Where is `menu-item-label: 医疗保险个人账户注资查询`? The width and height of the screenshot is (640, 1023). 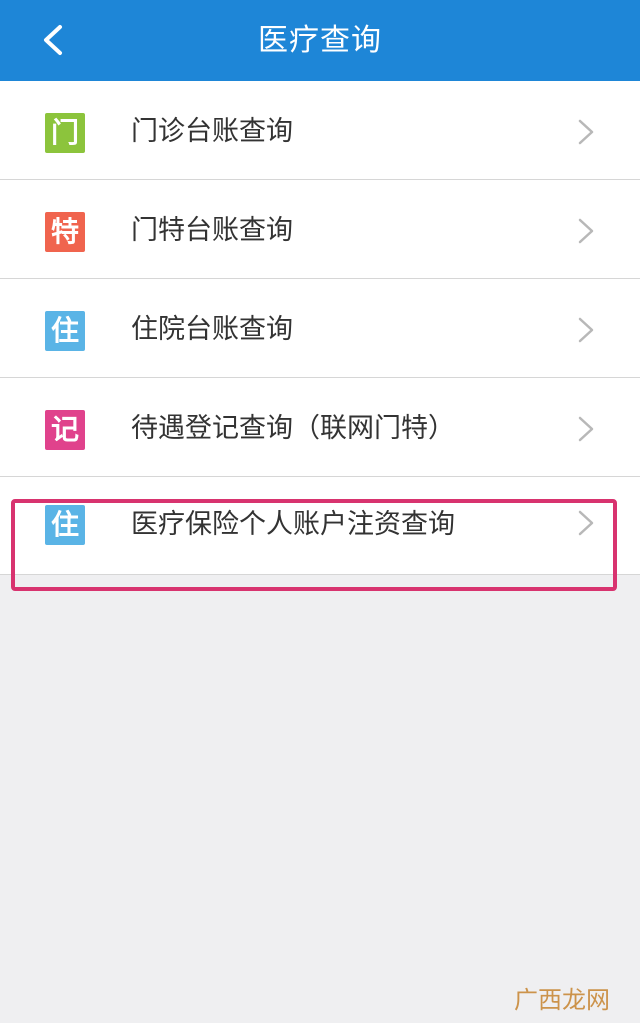 menu-item-label: 医疗保险个人账户注资查询 is located at coordinates (293, 524).